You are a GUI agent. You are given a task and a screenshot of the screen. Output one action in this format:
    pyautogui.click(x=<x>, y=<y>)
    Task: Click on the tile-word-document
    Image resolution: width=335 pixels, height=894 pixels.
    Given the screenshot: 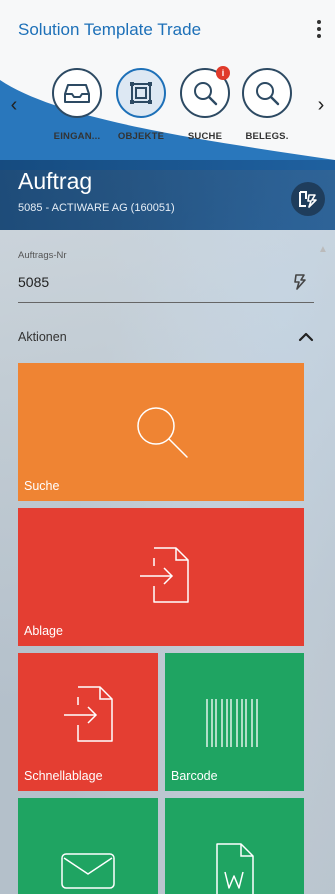 What is the action you would take?
    pyautogui.click(x=234, y=846)
    